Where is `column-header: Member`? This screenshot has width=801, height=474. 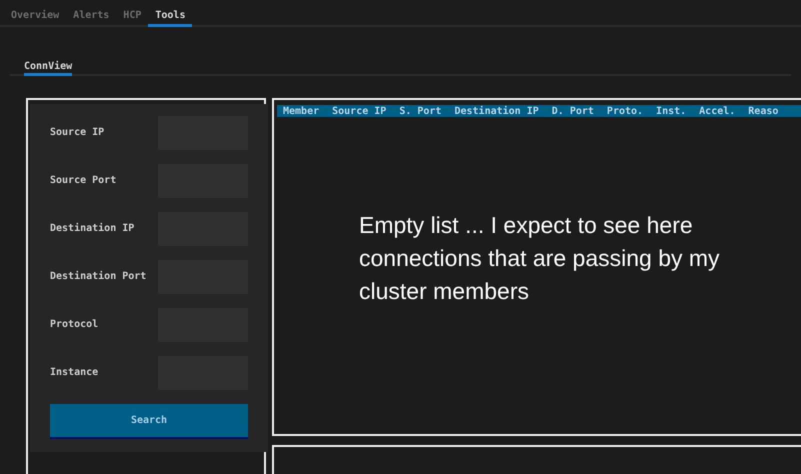
column-header: Member is located at coordinates (301, 111).